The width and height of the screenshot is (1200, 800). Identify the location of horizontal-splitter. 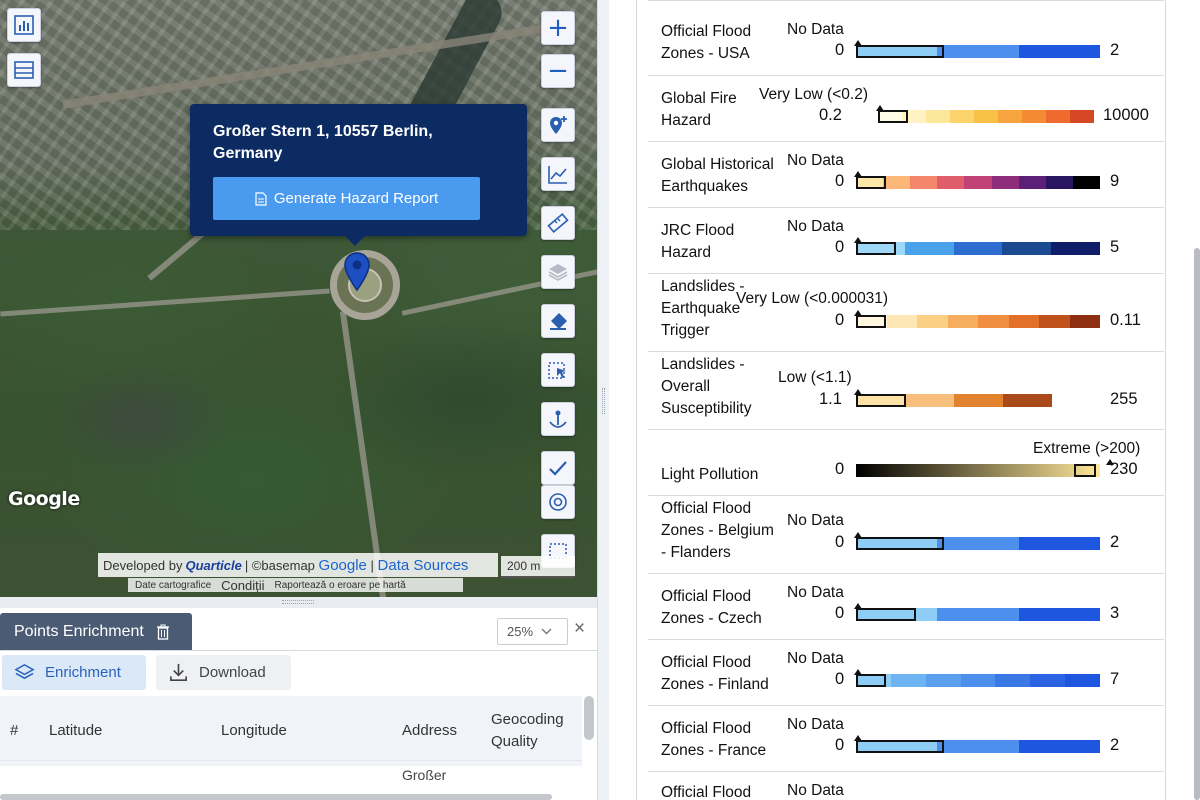
(298, 602).